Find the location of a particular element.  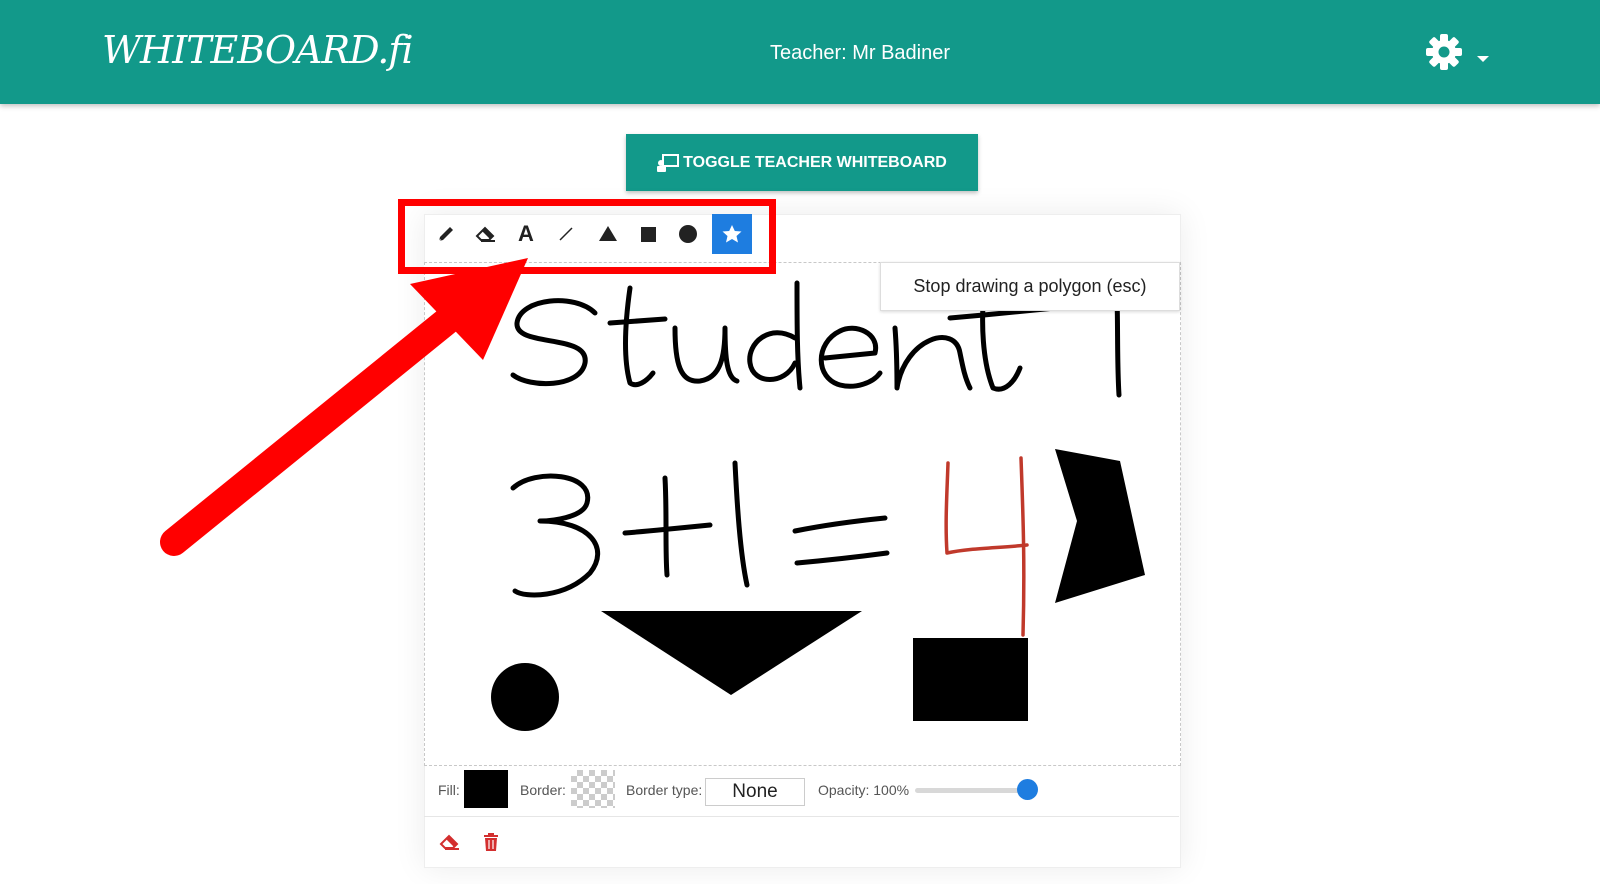

annotation-arrow is located at coordinates (344, 407).